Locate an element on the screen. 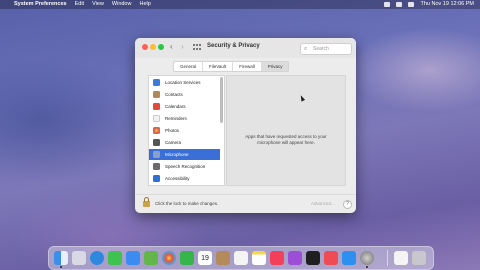 Image resolution: width=480 pixels, height=270 pixels. dock-separator is located at coordinates (387, 258).